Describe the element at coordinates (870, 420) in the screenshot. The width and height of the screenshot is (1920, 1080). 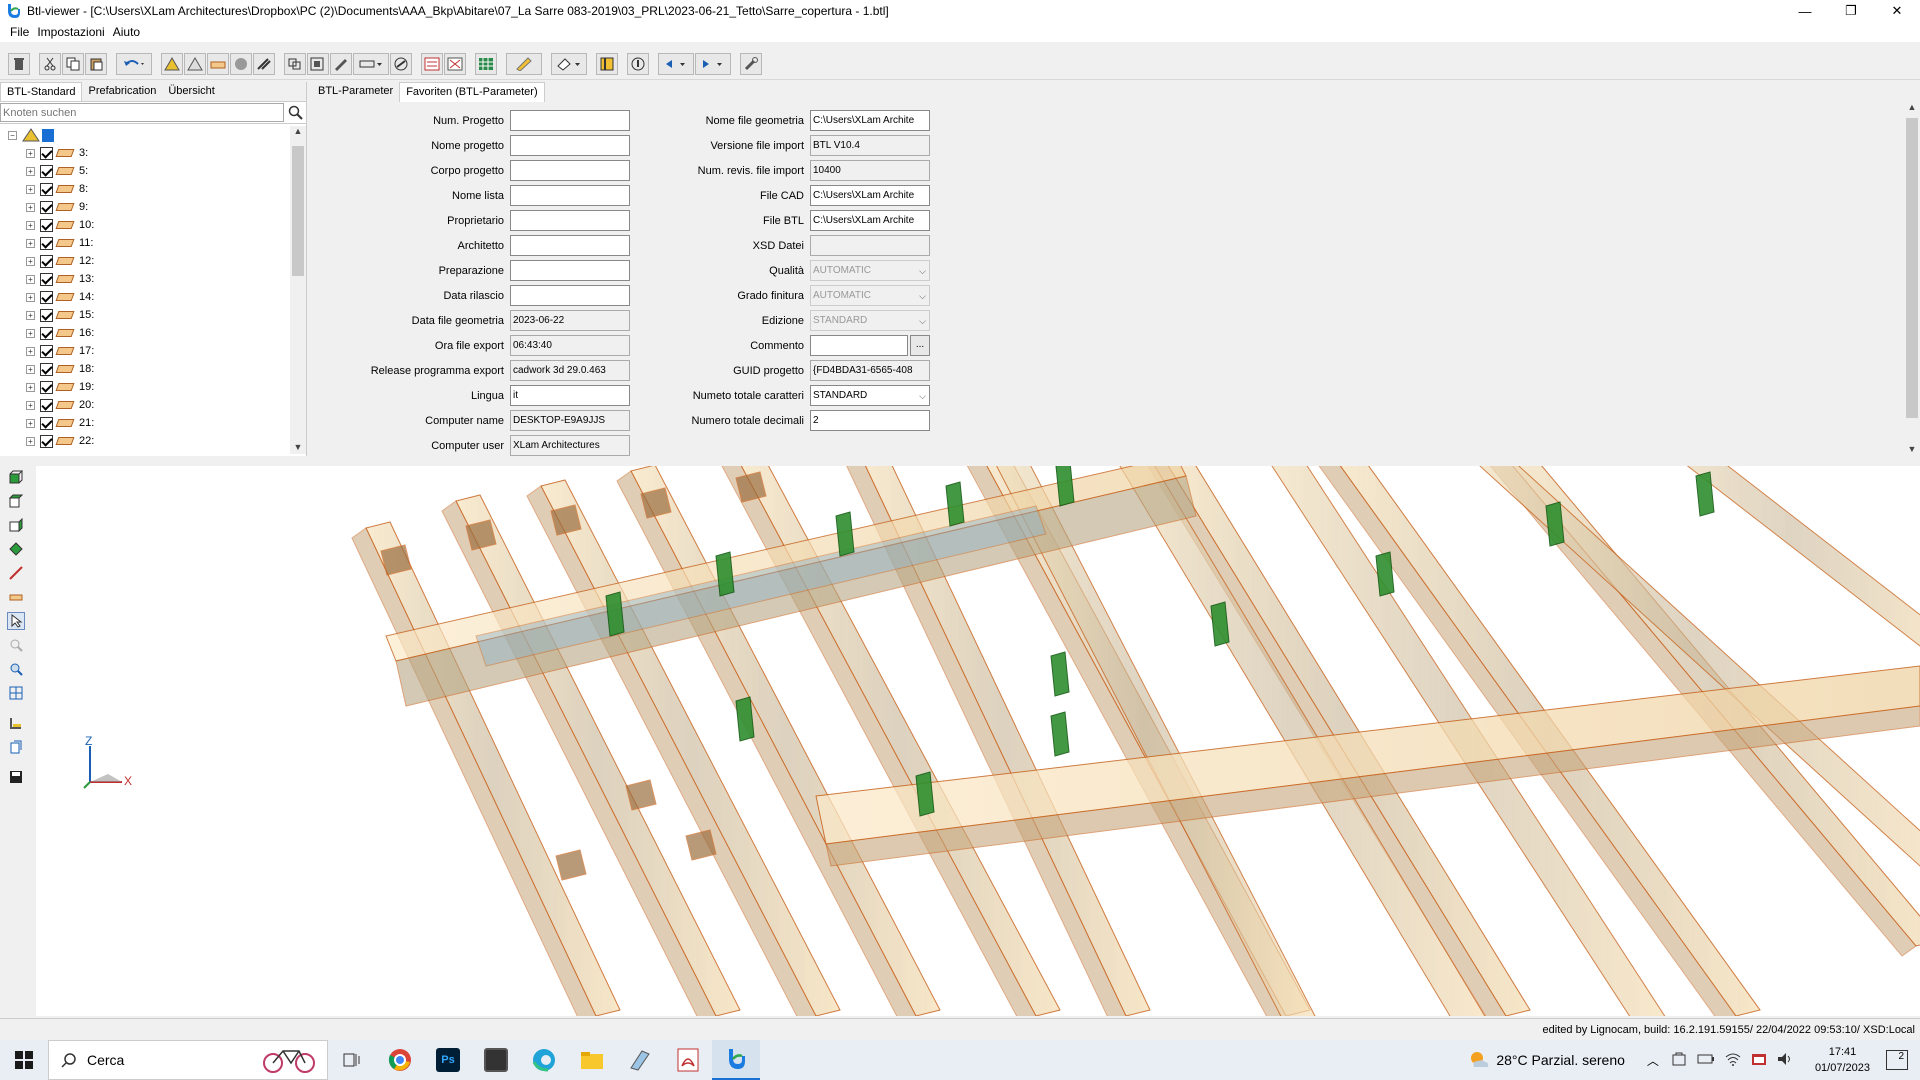
I see `param-field: 2` at that location.